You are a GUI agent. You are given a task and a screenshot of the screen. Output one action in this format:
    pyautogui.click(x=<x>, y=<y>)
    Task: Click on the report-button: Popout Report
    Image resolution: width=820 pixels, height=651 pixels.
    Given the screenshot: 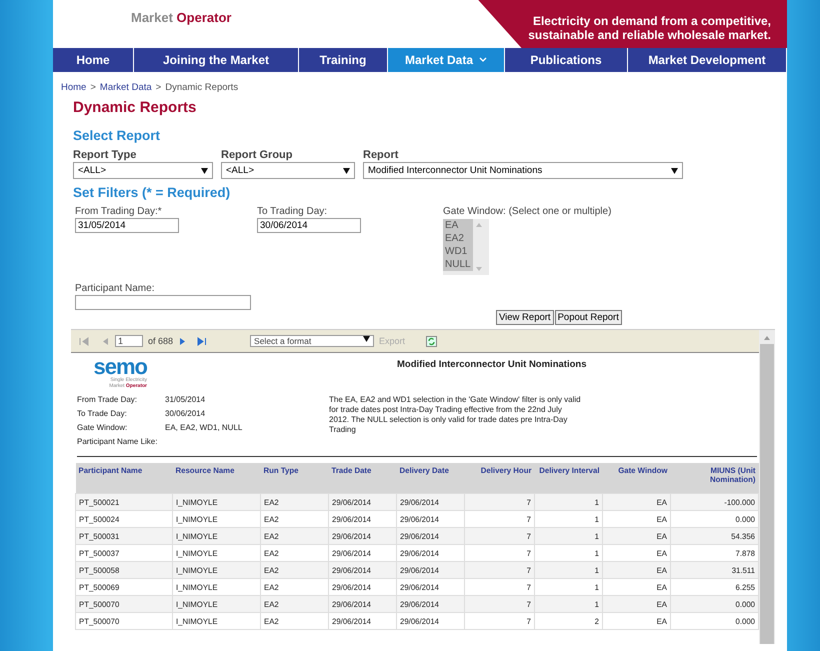 What is the action you would take?
    pyautogui.click(x=588, y=317)
    